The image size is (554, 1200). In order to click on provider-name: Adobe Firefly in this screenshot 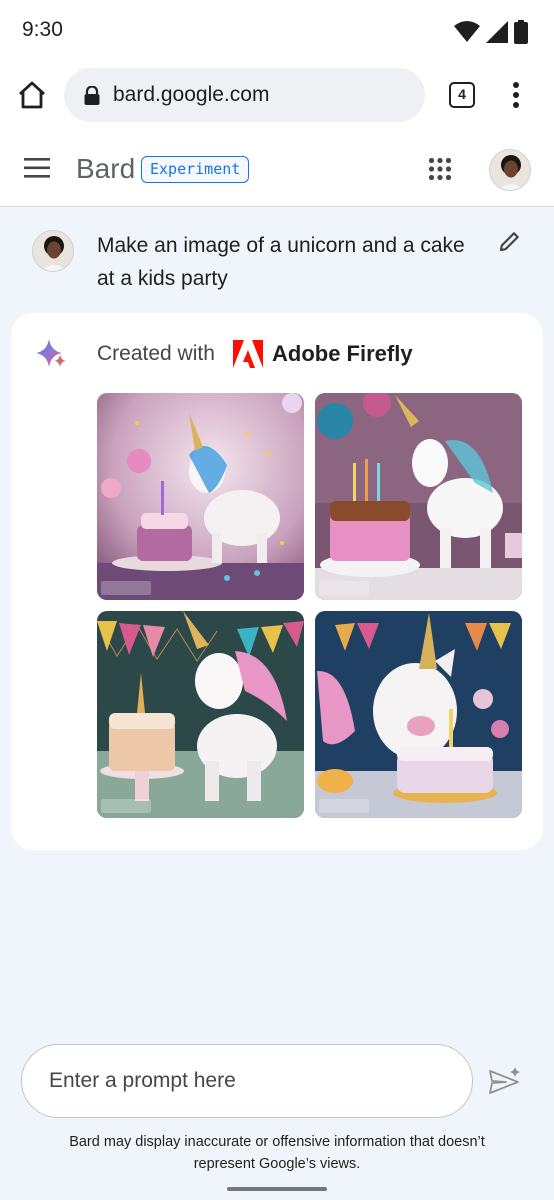, I will do `click(342, 353)`.